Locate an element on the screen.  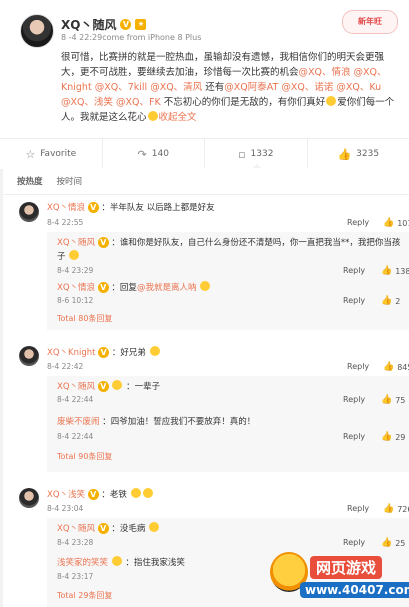
comment-time: 8-4 22:42 is located at coordinates (65, 366).